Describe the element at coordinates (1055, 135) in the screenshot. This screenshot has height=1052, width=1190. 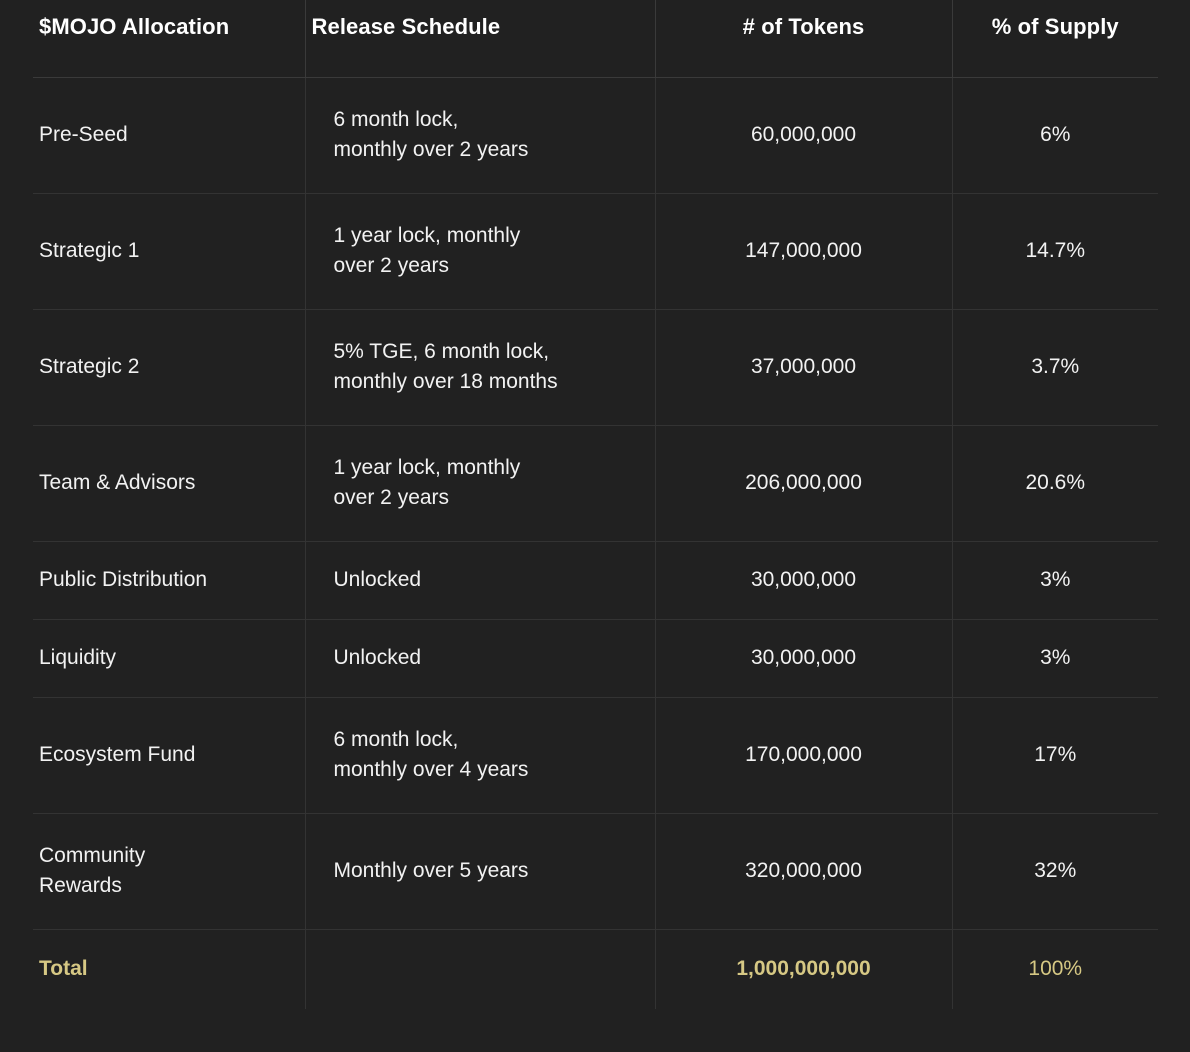
I see `cell-supply: 6%` at that location.